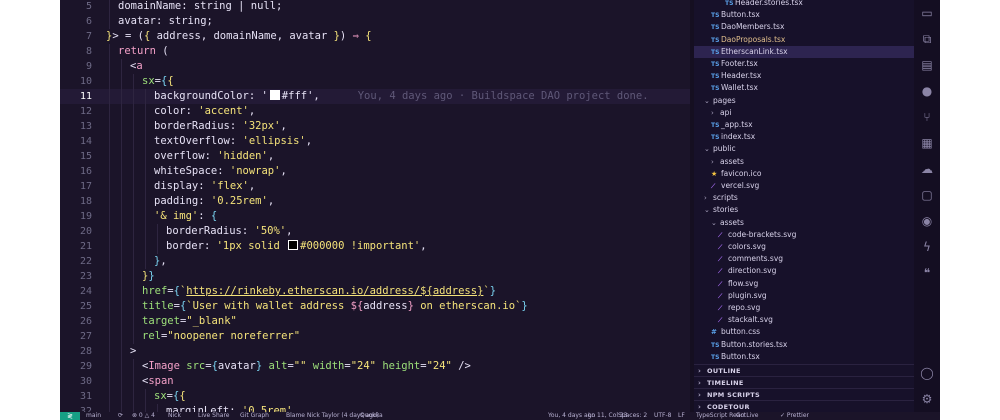  I want to click on tree-file-item: TS Header.tsx, so click(804, 76).